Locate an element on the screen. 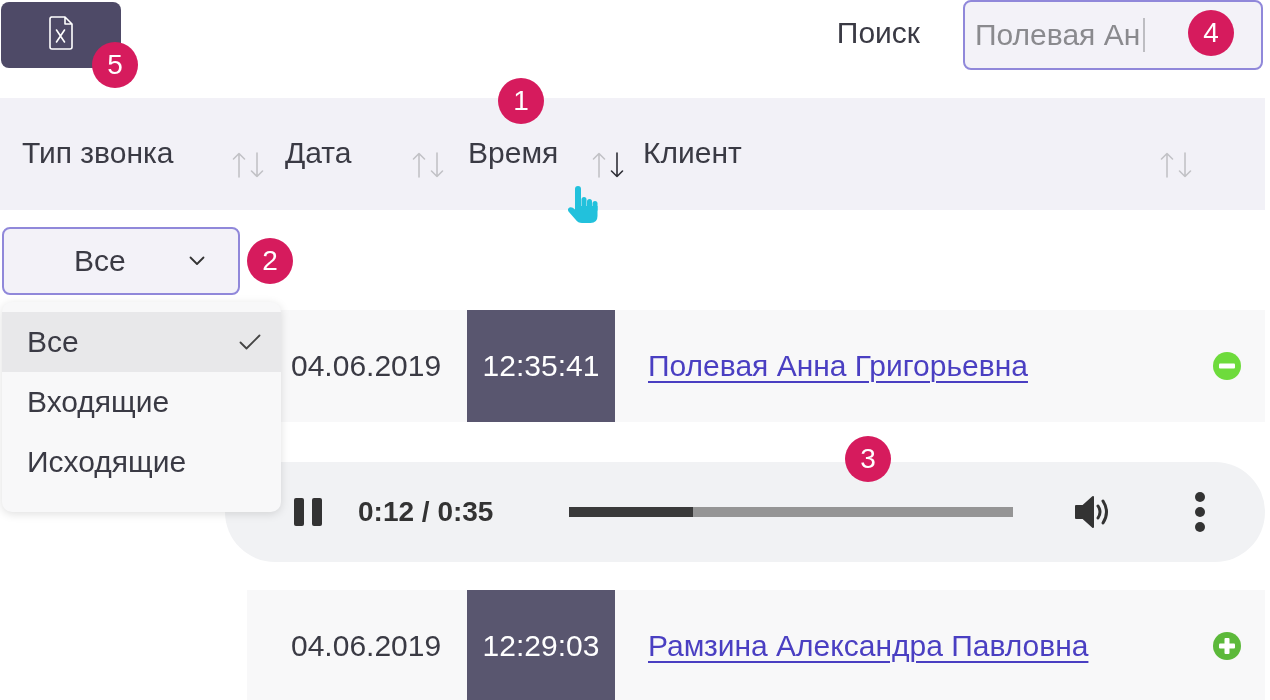 The image size is (1270, 700). number-badge: 3 is located at coordinates (868, 459).